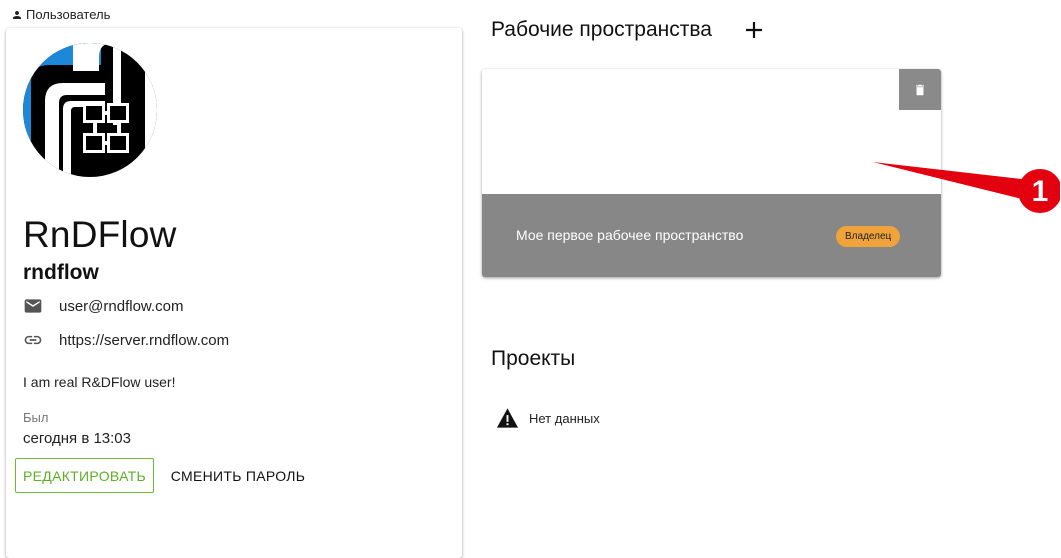 The image size is (1061, 558). What do you see at coordinates (77, 438) in the screenshot?
I see `last-seen-value: сегодня в 13:03` at bounding box center [77, 438].